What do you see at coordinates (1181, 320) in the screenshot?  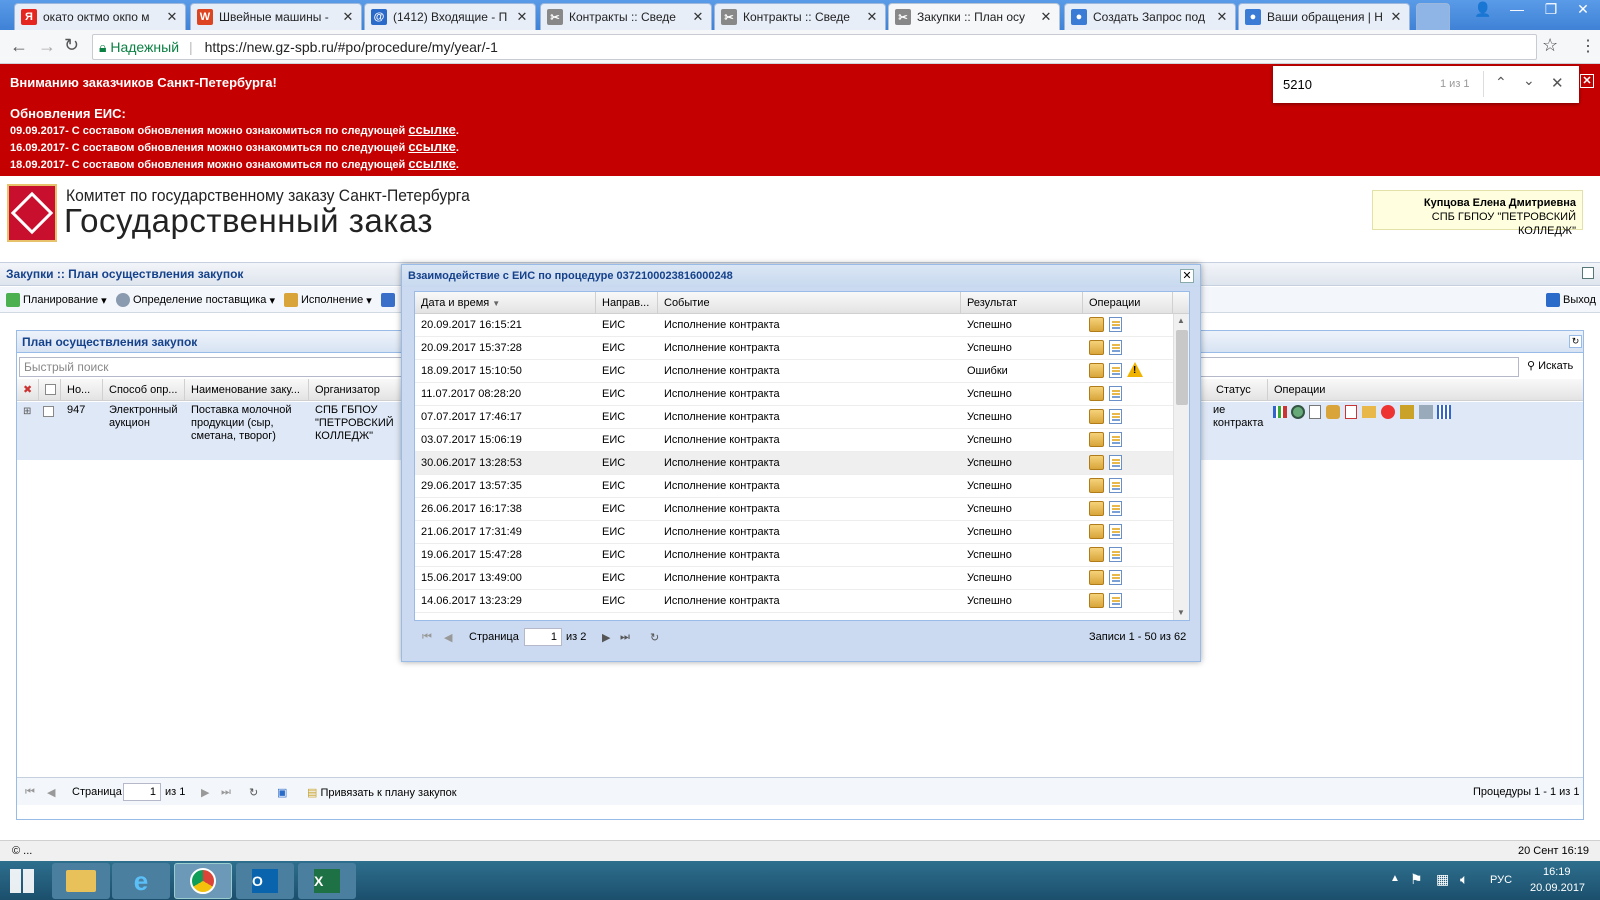 I see `scroll-up-icon: ▲` at bounding box center [1181, 320].